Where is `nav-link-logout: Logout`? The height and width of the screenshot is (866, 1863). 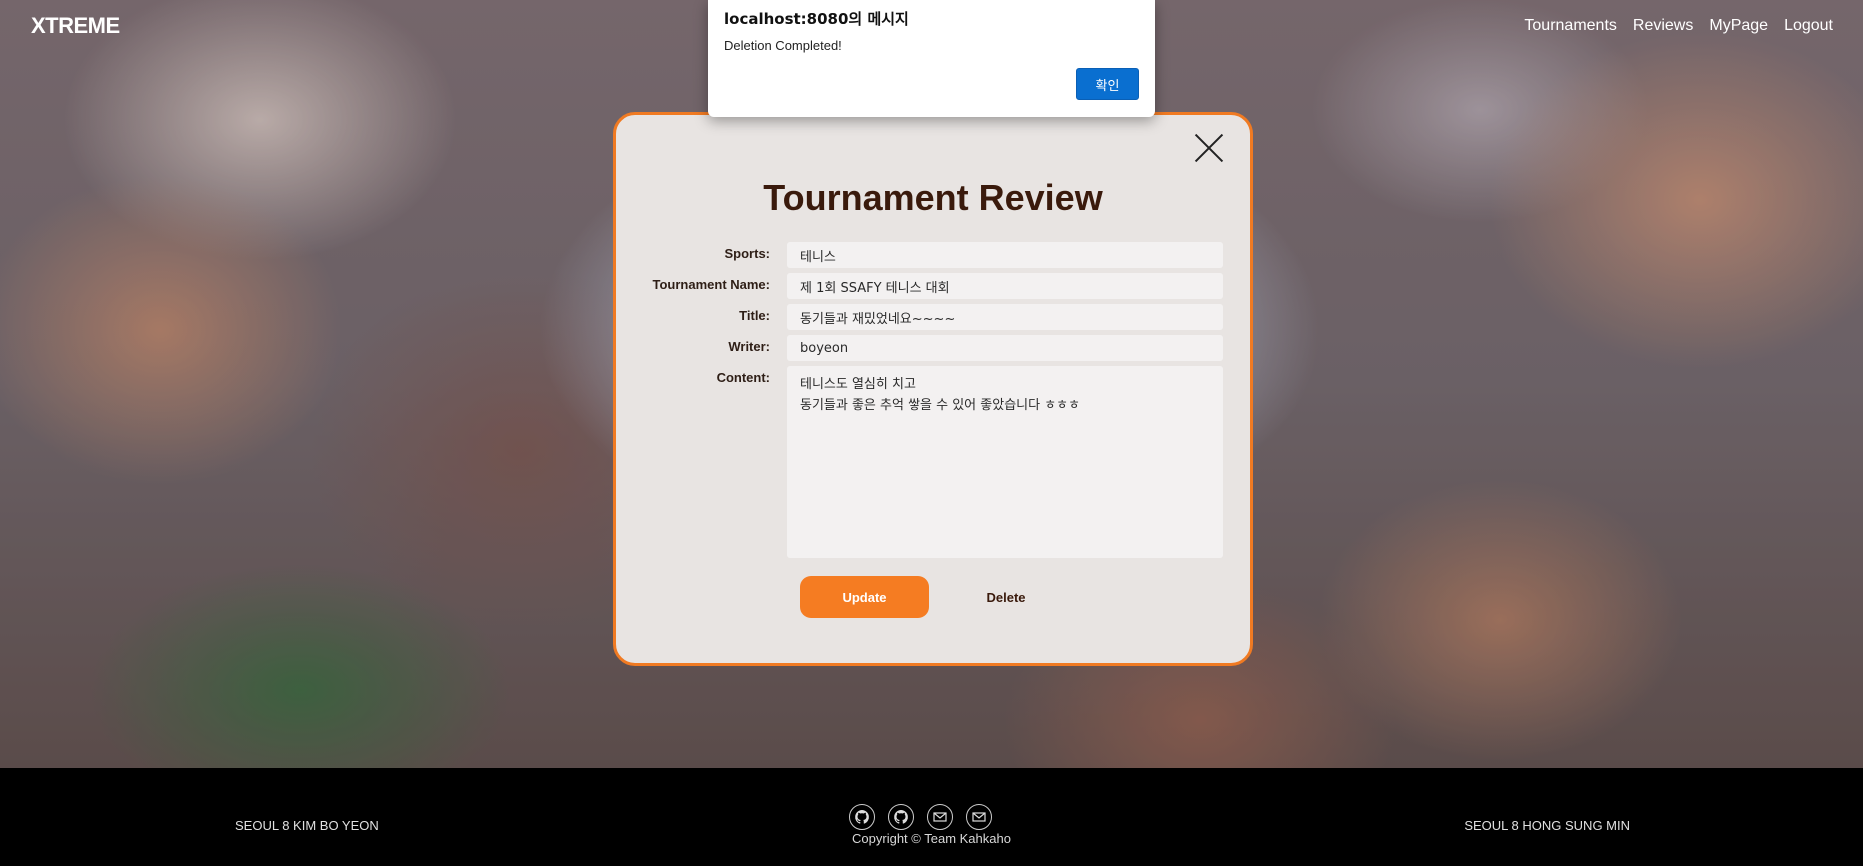 nav-link-logout: Logout is located at coordinates (1808, 26).